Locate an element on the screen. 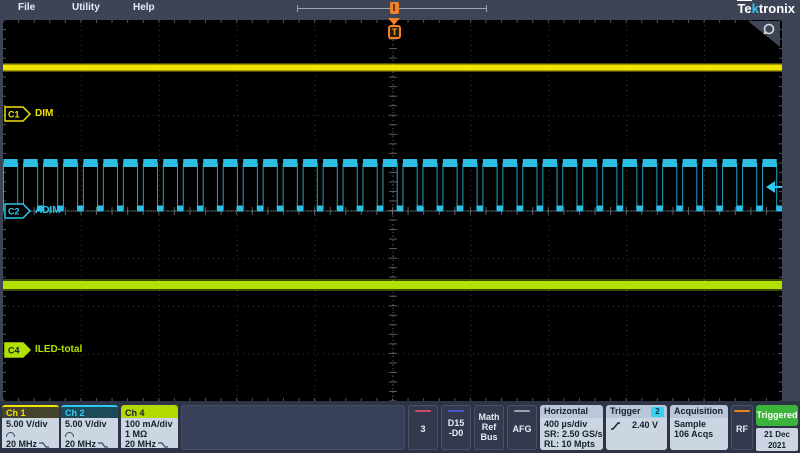 The image size is (800, 453). digital-channels-badge: D15 -D0 is located at coordinates (456, 427).